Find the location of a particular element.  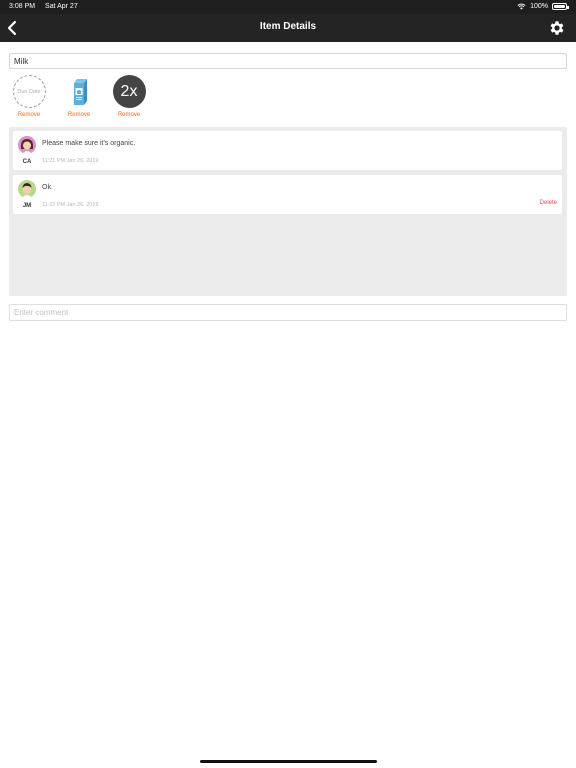

navigation-bar: Item Details is located at coordinates (288, 28).